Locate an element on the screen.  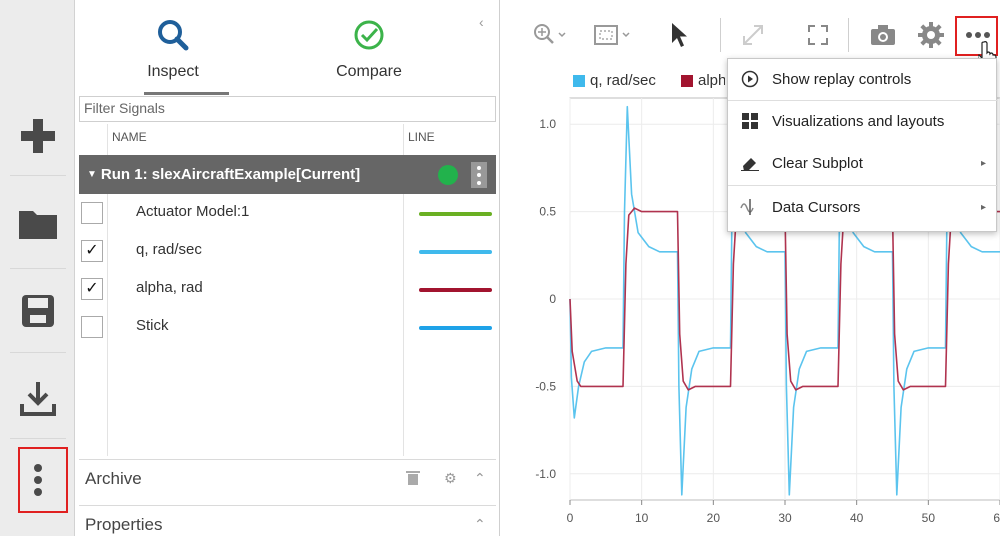
run-menu-button is located at coordinates (479, 175).